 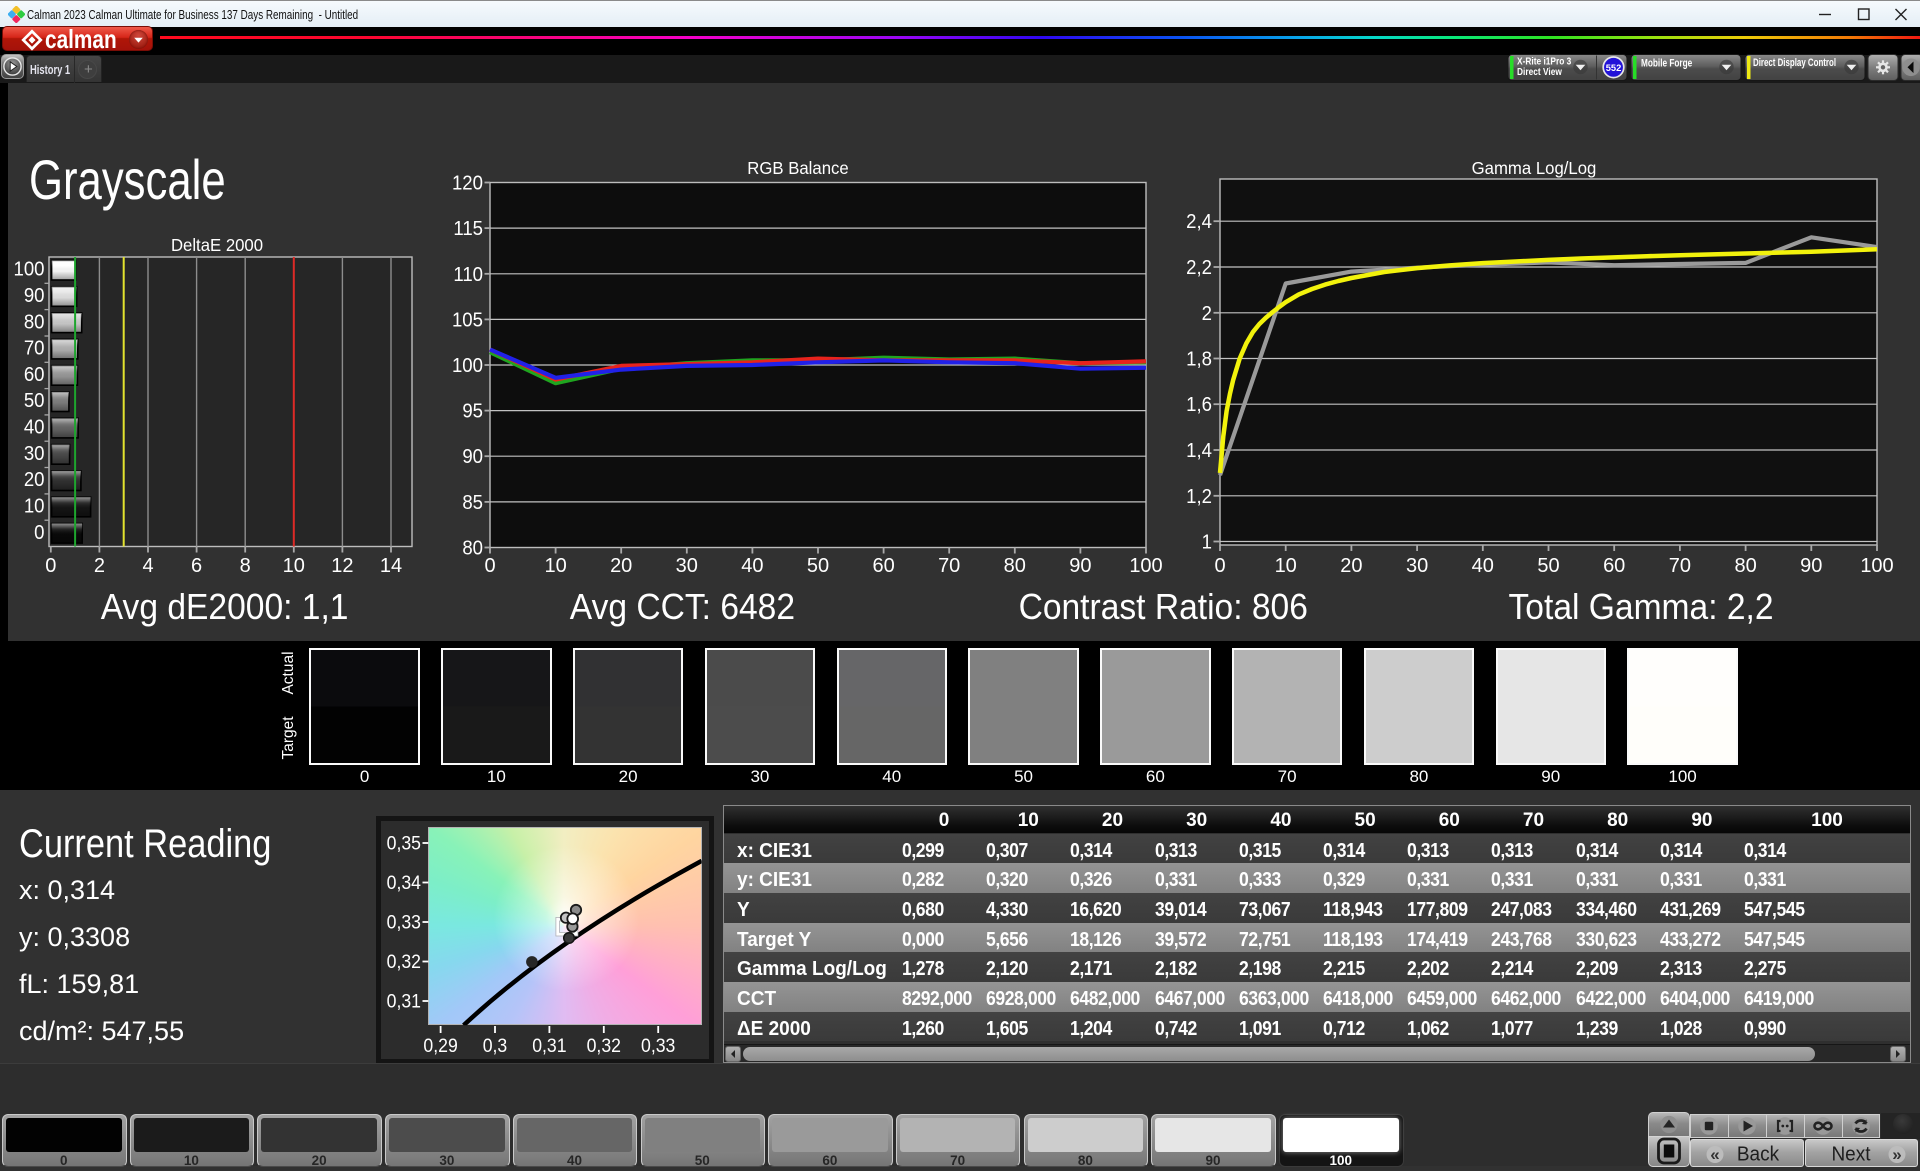 I want to click on svg-text: 2,2, so click(x=1199, y=268).